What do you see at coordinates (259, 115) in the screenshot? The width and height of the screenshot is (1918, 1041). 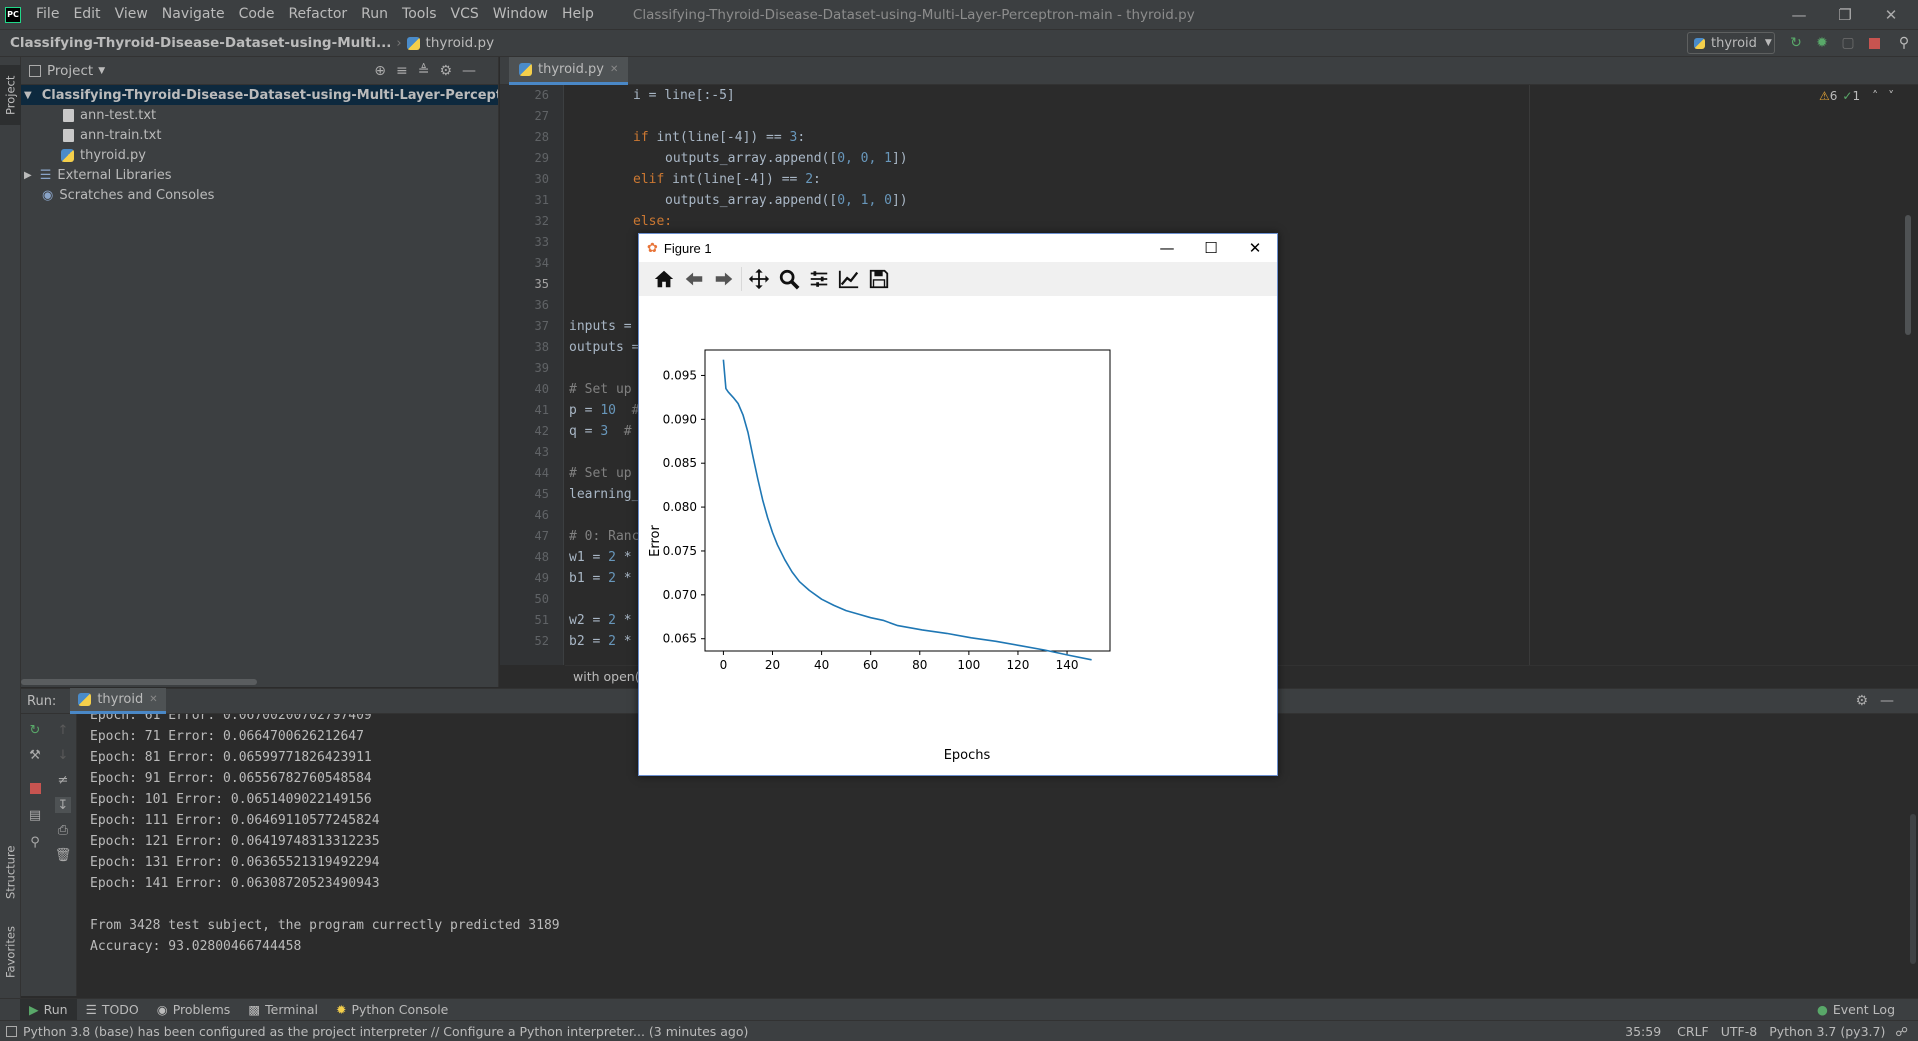 I see `tree-file-ann-test: ann-test.txt` at bounding box center [259, 115].